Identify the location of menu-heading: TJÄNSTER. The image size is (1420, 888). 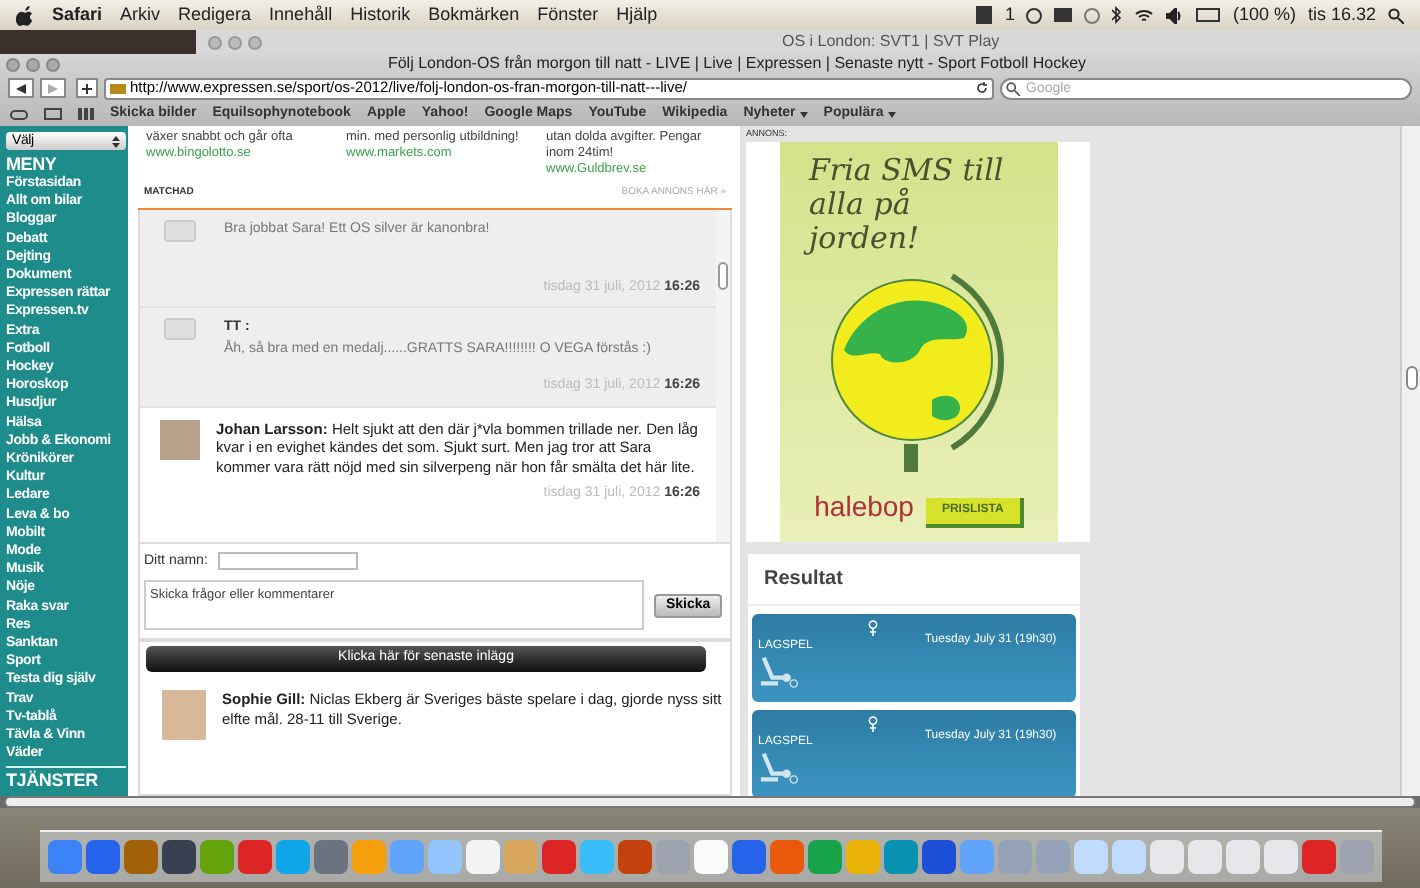
(52, 779).